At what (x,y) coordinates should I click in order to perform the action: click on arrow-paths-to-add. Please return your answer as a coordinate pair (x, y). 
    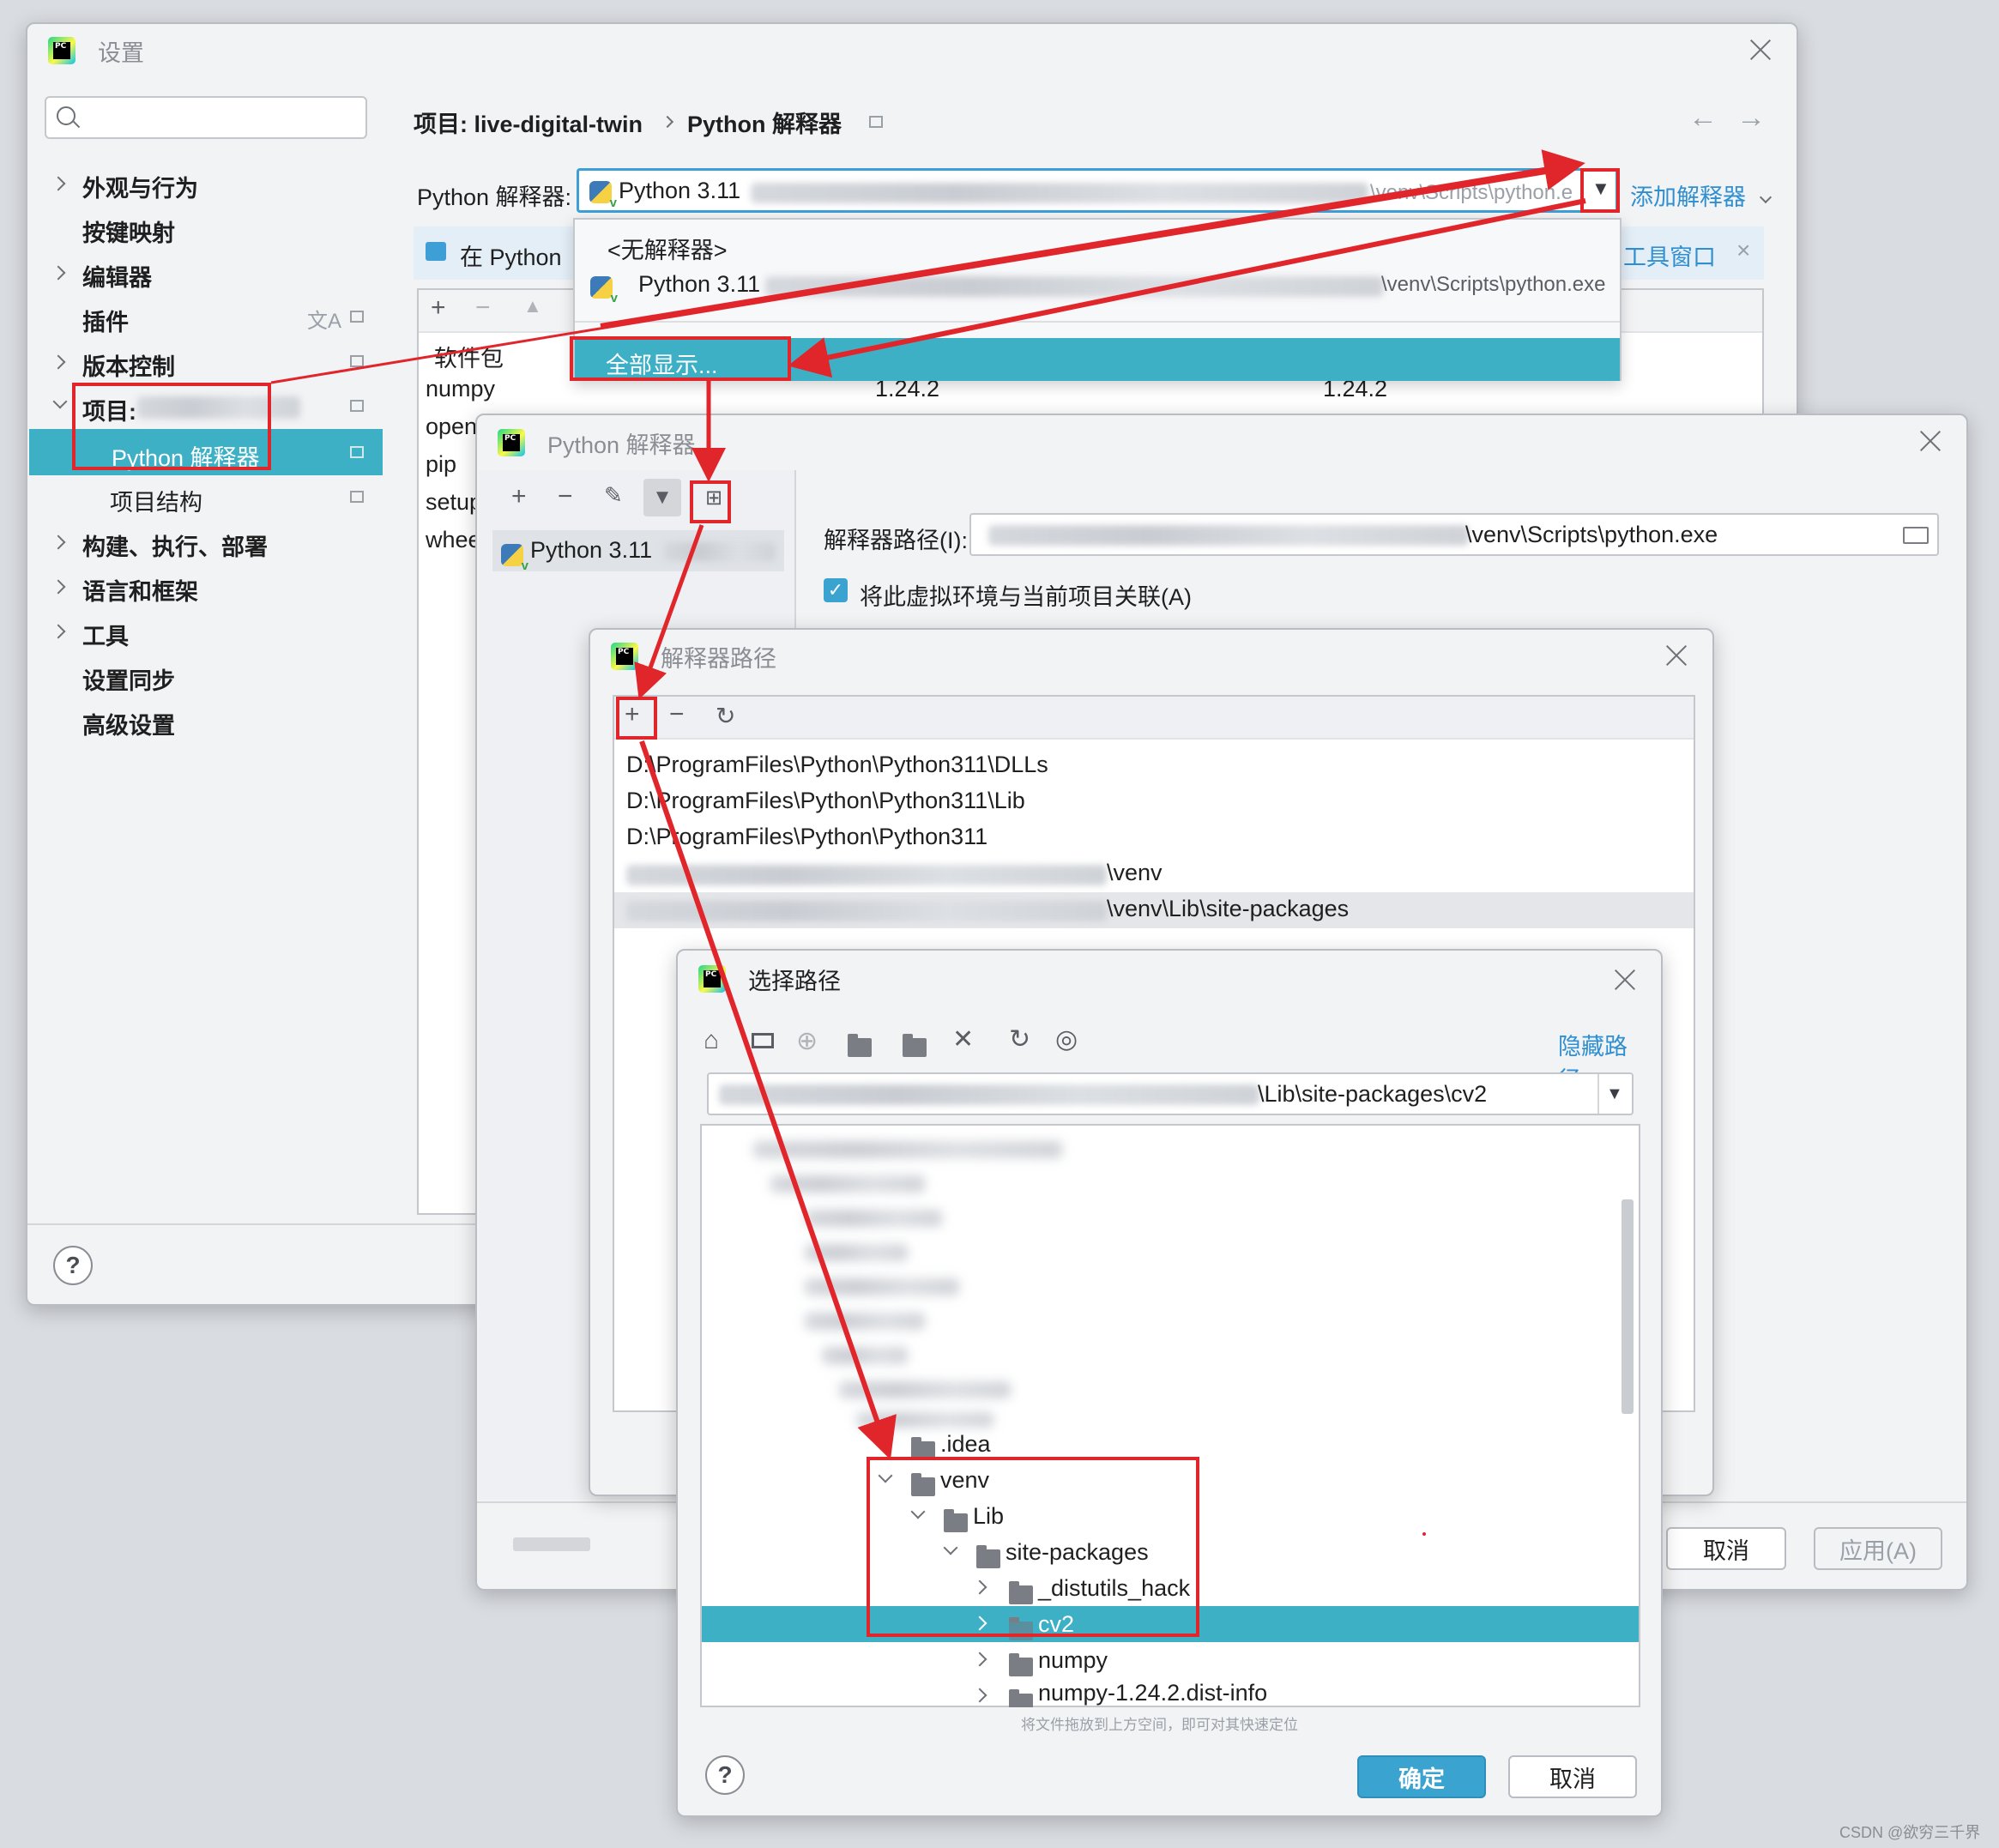
    Looking at the image, I should click on (669, 612).